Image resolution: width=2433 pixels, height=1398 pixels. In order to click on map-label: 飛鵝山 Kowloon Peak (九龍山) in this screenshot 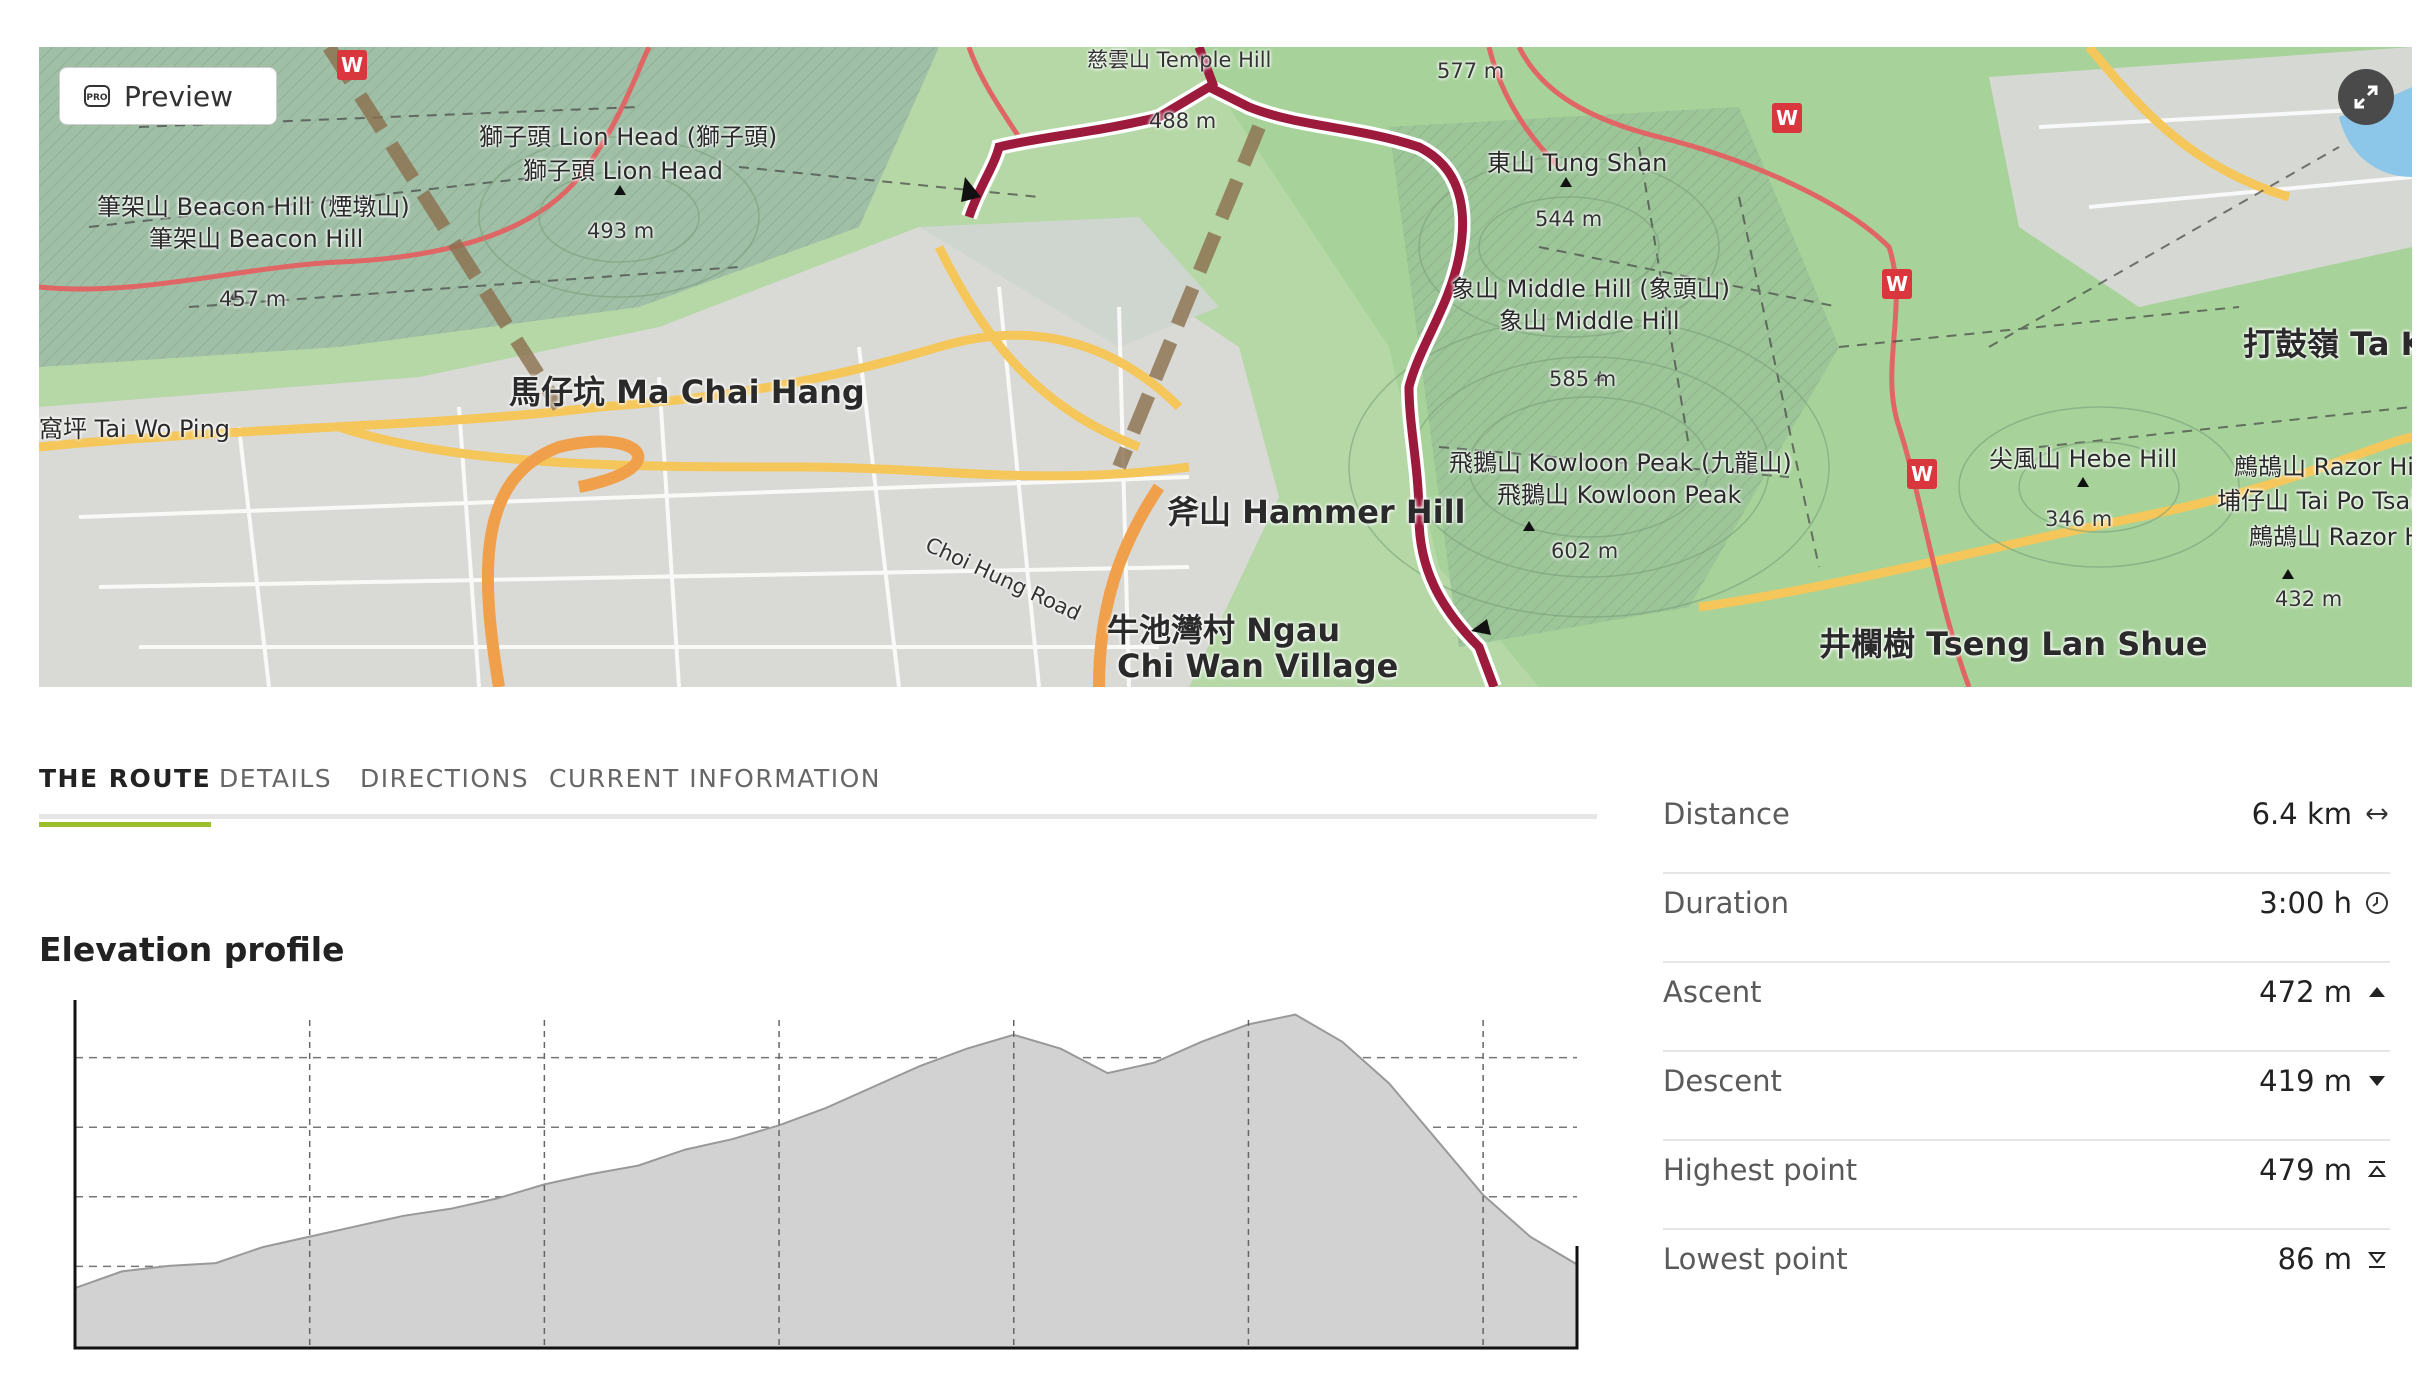, I will do `click(1620, 463)`.